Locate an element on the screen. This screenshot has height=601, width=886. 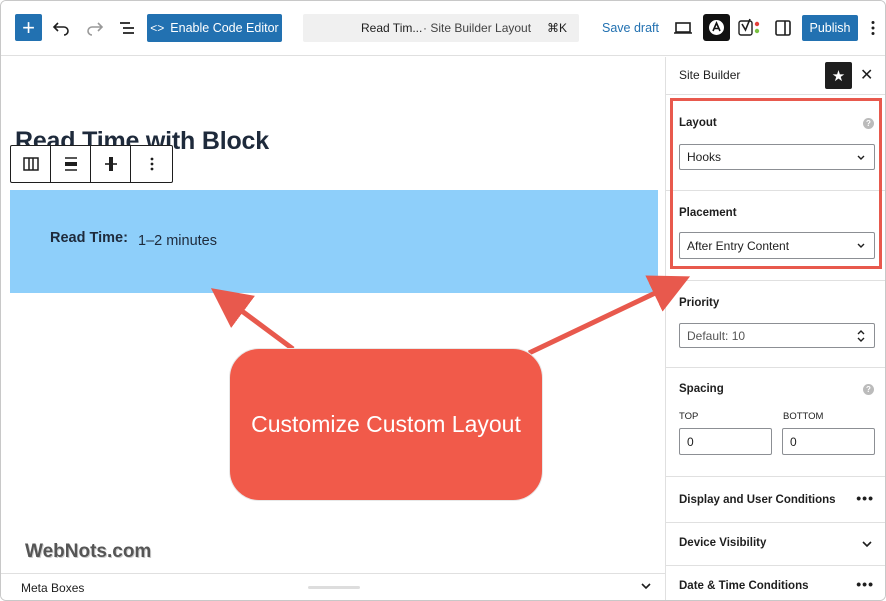
enable-code-editor-button: <> Enable Code Editor is located at coordinates (214, 28).